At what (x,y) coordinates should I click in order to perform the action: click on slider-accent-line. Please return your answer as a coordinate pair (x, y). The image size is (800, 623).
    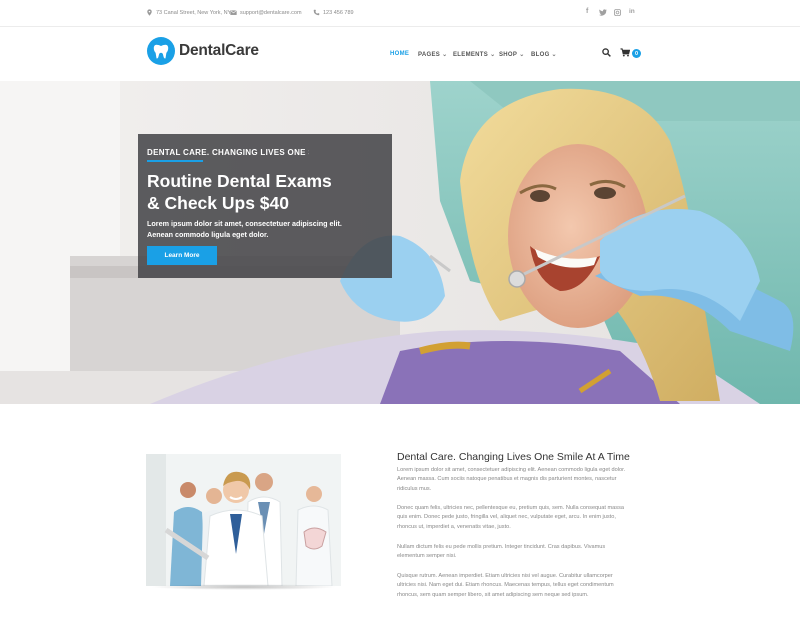
    Looking at the image, I should click on (175, 161).